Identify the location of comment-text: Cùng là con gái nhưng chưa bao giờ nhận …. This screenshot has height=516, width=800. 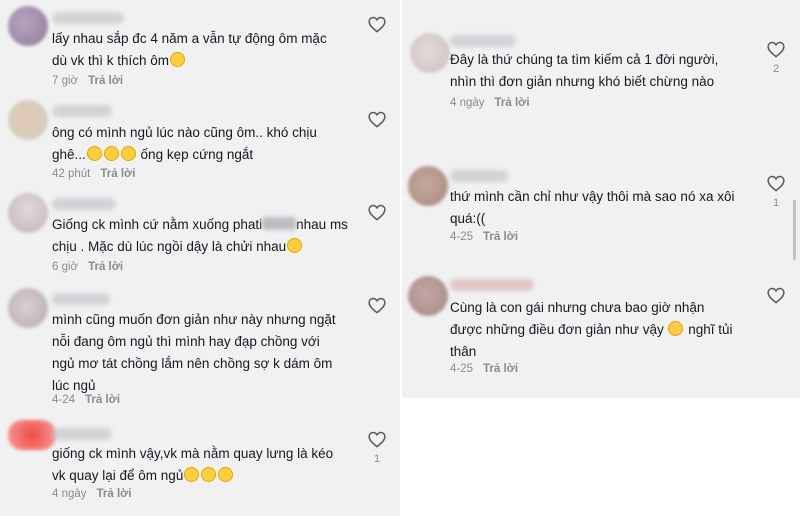
(591, 329).